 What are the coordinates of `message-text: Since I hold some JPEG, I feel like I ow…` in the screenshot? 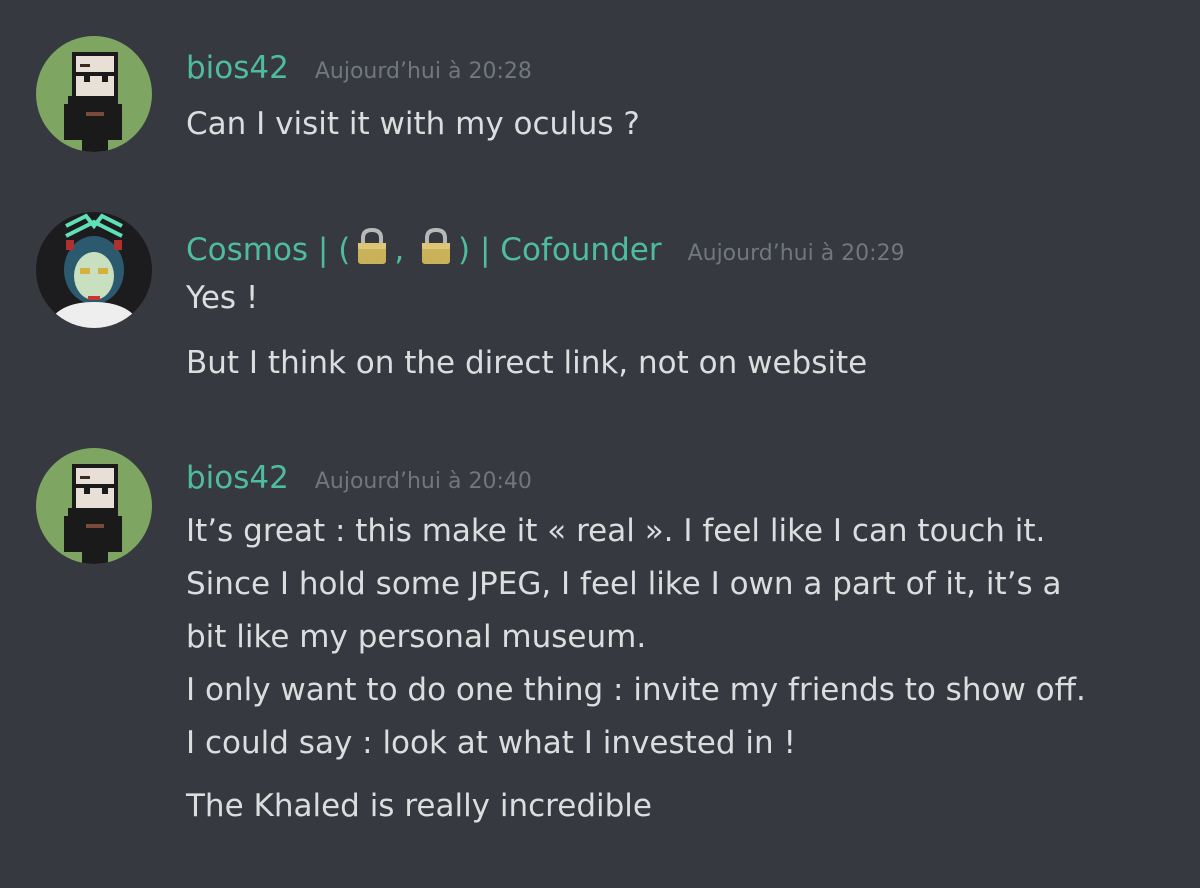 It's located at (624, 584).